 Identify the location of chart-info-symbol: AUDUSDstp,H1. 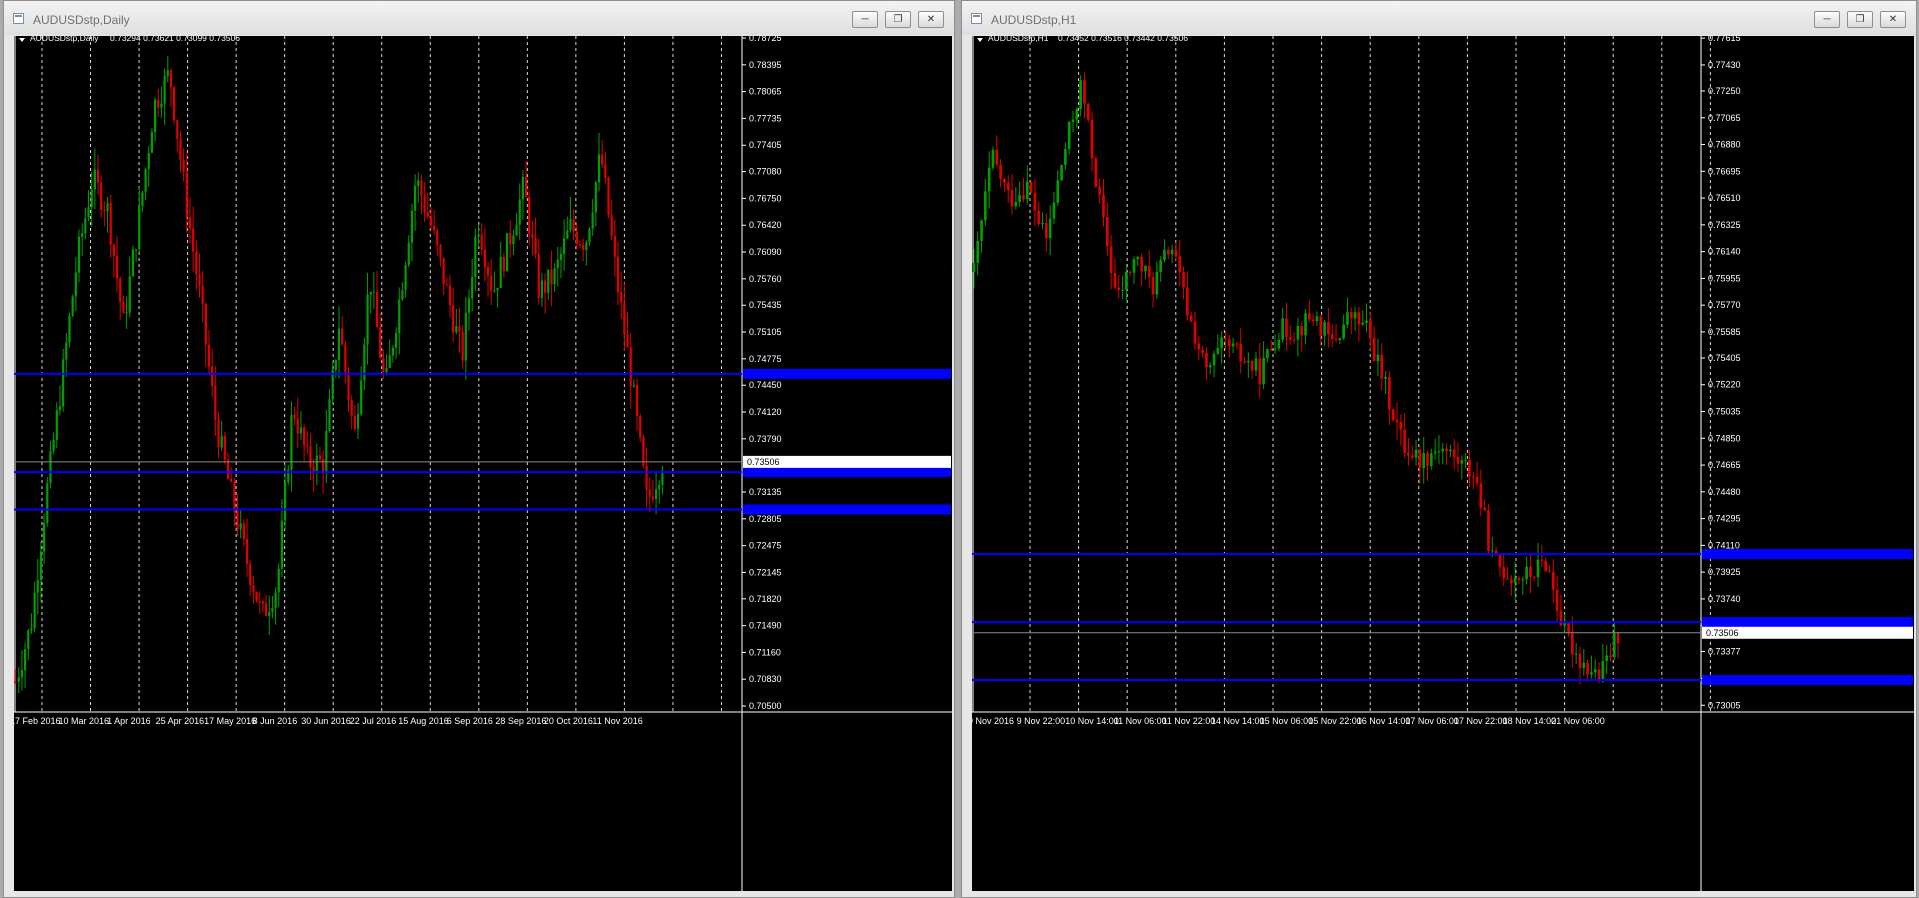
(1018, 39).